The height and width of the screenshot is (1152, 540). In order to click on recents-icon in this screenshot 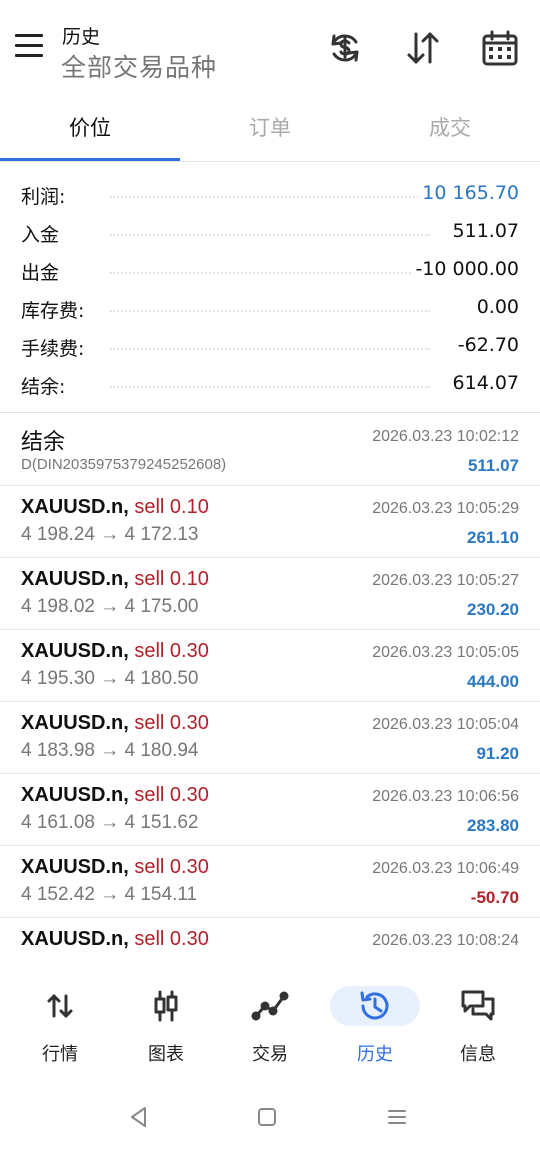, I will do `click(397, 1117)`.